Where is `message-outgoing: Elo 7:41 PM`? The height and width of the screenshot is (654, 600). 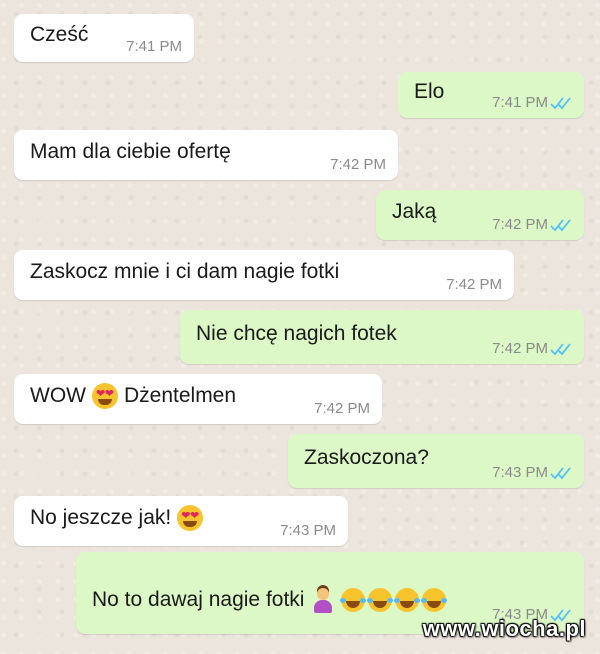 message-outgoing: Elo 7:41 PM is located at coordinates (491, 95).